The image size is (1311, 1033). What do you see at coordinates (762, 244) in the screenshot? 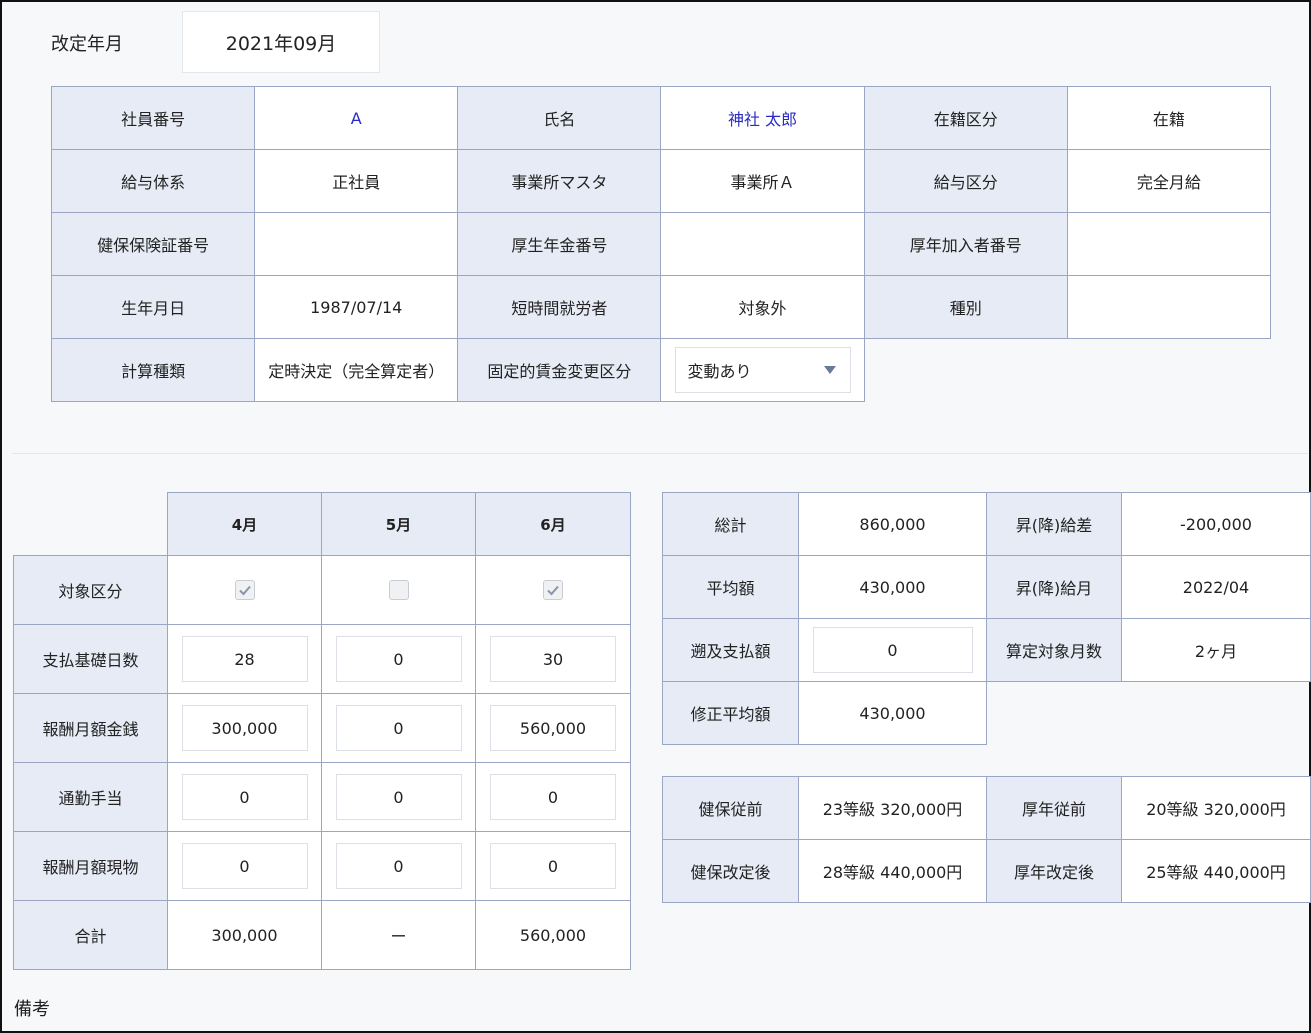
I see `pension-no-value` at bounding box center [762, 244].